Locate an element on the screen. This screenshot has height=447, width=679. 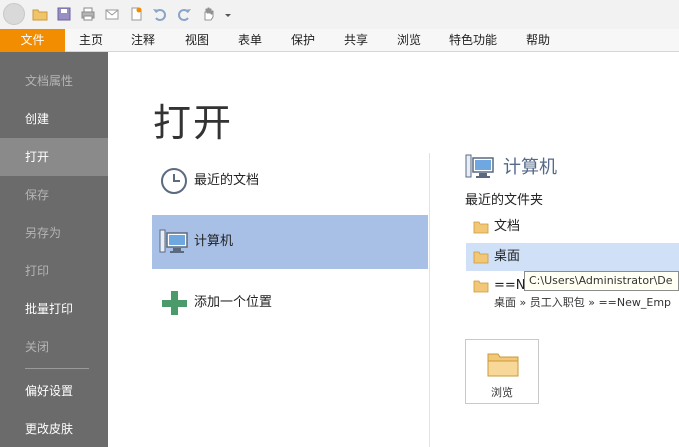
tab-form: 表单 is located at coordinates (250, 40).